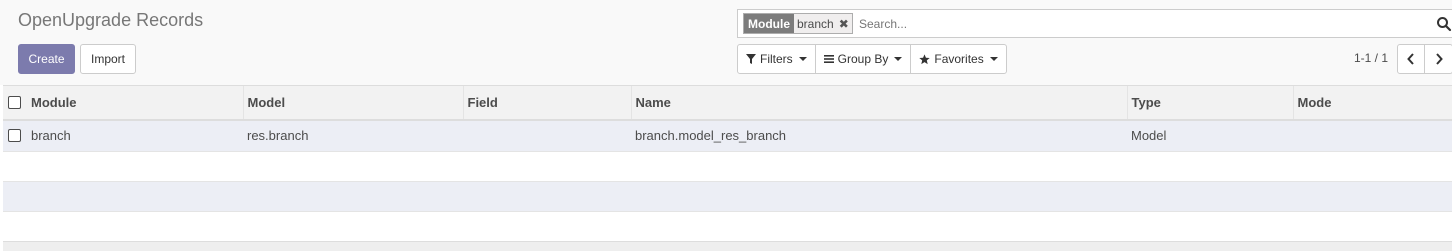 Image resolution: width=1452 pixels, height=251 pixels. I want to click on star-icon, so click(925, 58).